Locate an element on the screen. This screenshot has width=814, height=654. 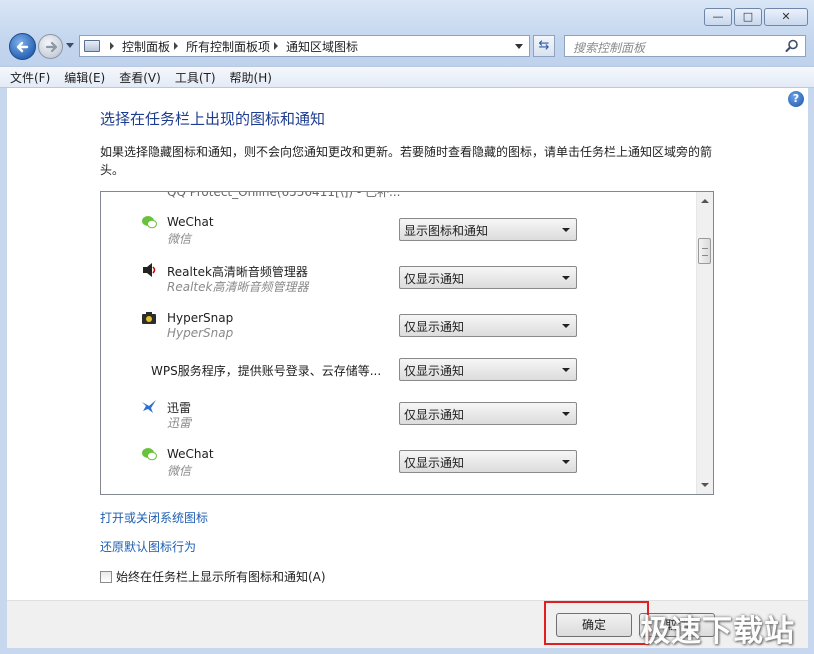
grip-icon is located at coordinates (705, 252).